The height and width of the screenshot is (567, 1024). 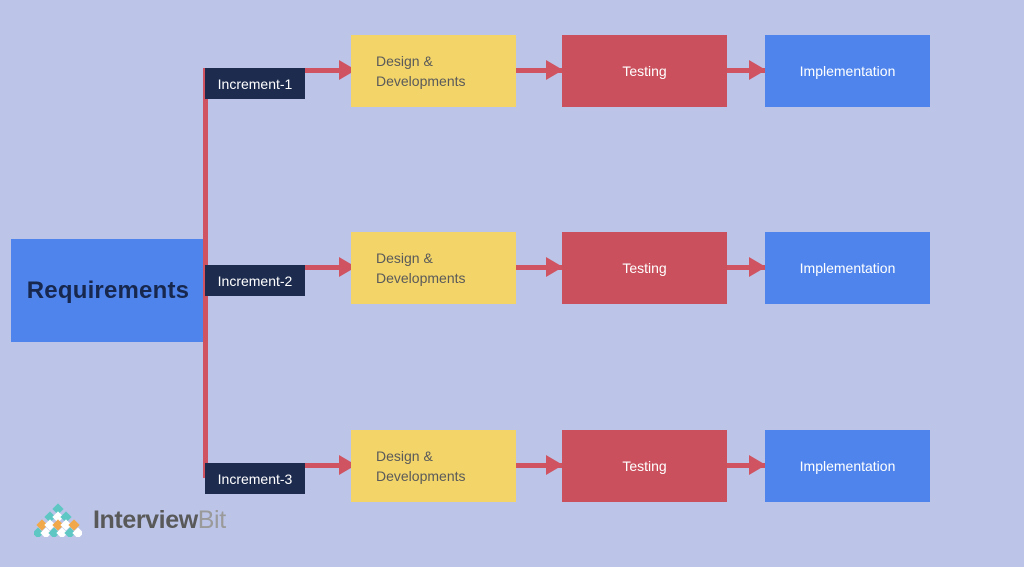 I want to click on testing-box-row-1-label: Testing, so click(x=644, y=71).